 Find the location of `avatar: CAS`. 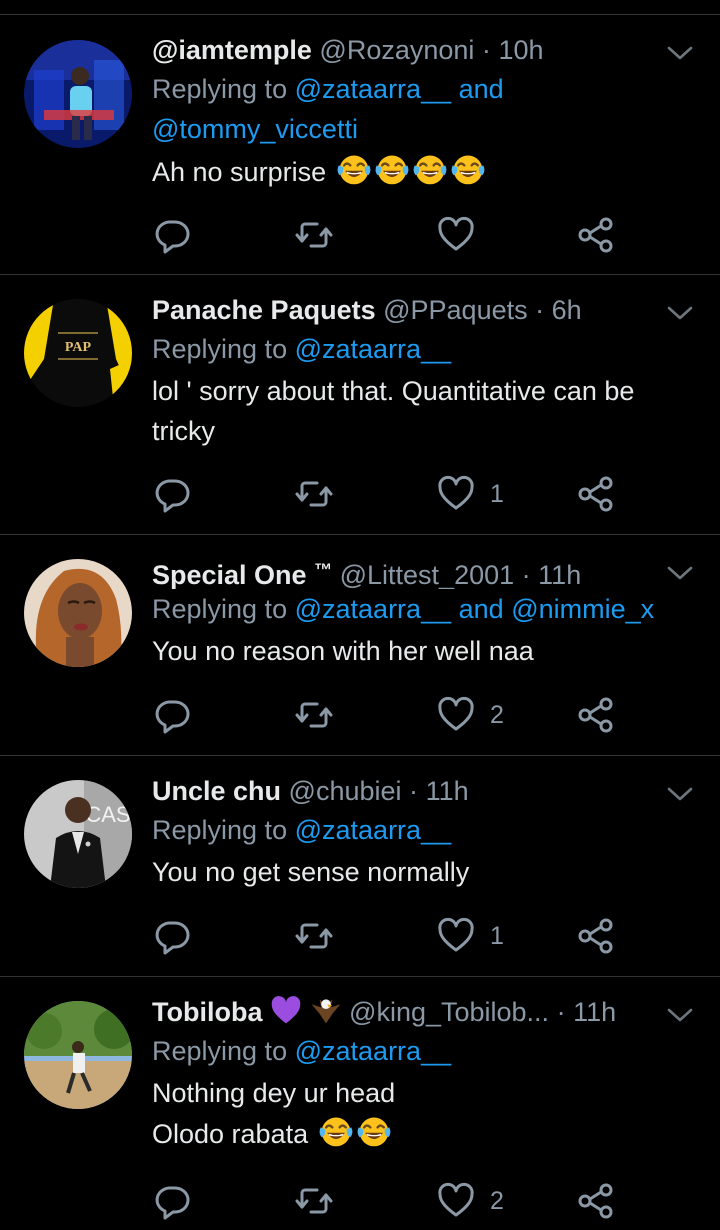

avatar: CAS is located at coordinates (78, 834).